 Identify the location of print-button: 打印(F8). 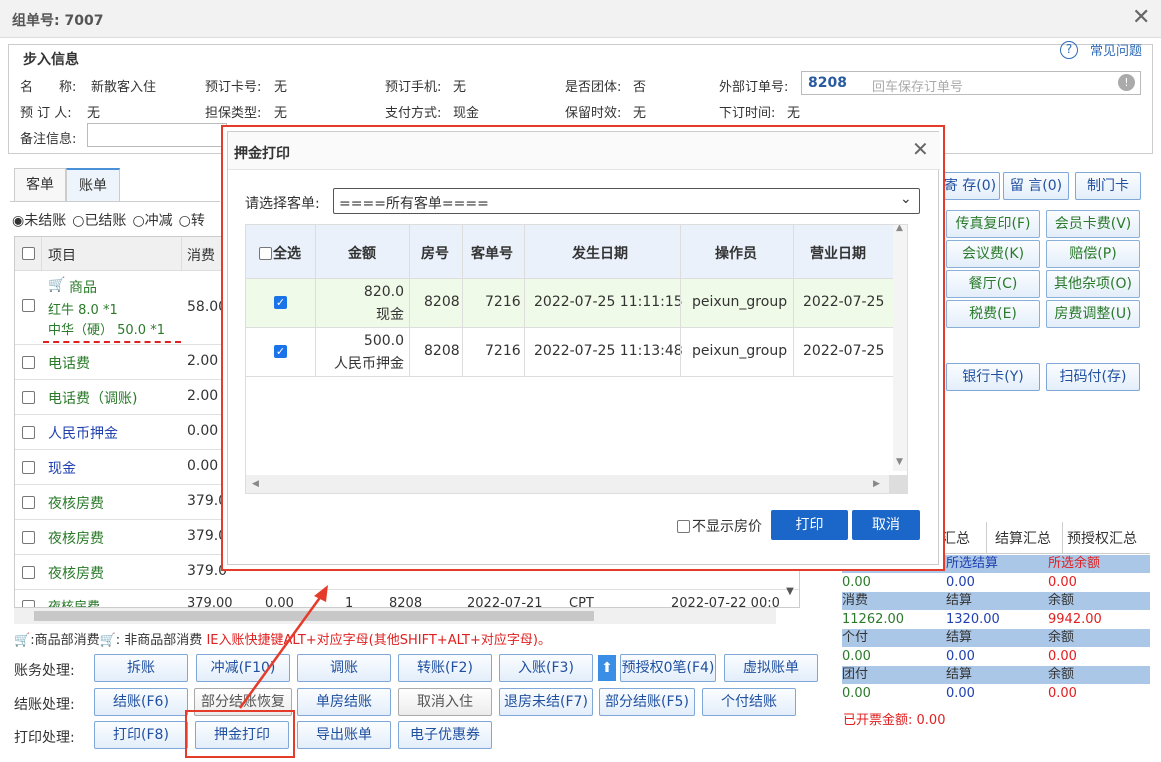
(141, 735).